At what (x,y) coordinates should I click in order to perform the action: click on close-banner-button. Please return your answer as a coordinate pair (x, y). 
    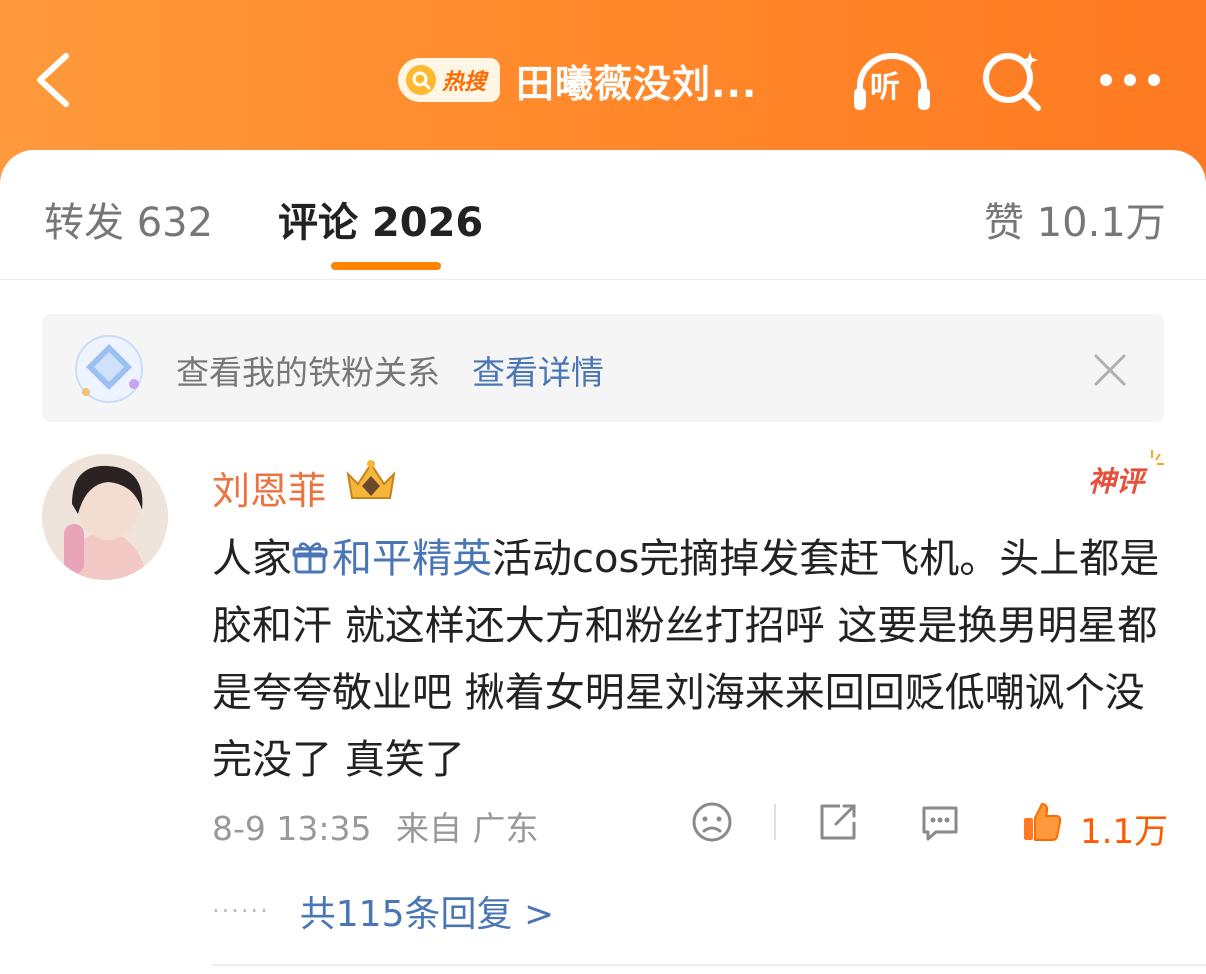
    Looking at the image, I should click on (1110, 370).